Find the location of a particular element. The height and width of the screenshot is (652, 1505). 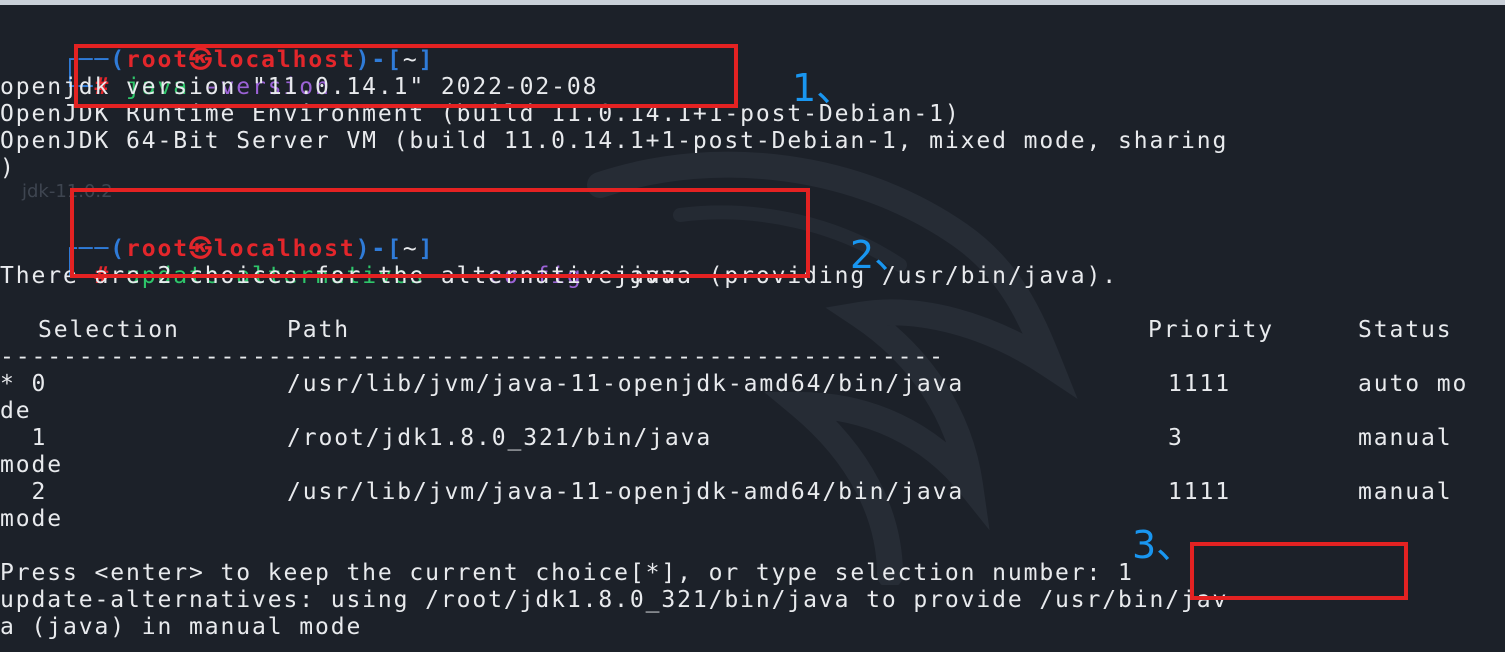

annotation-step-1: 1、 is located at coordinates (823, 88).